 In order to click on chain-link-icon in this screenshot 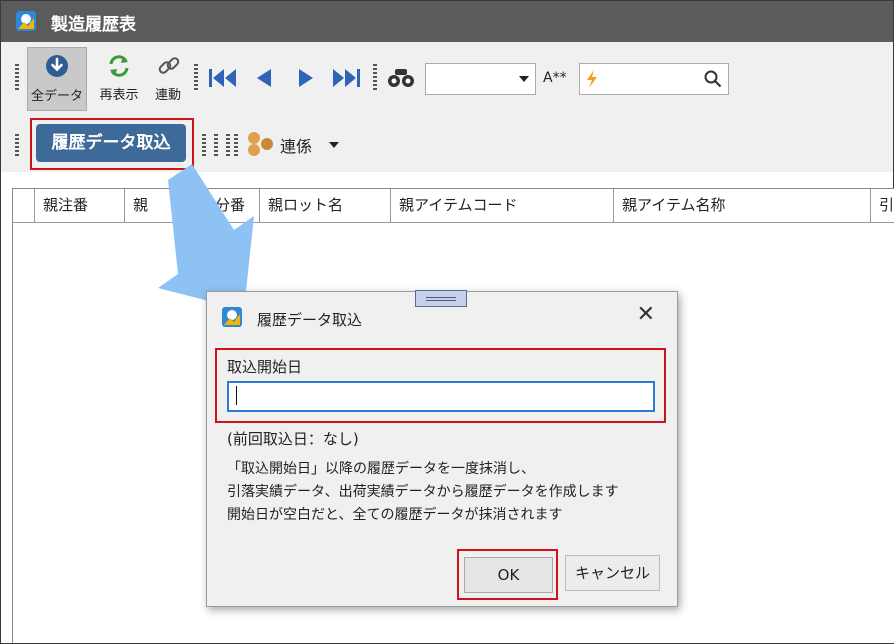, I will do `click(169, 65)`.